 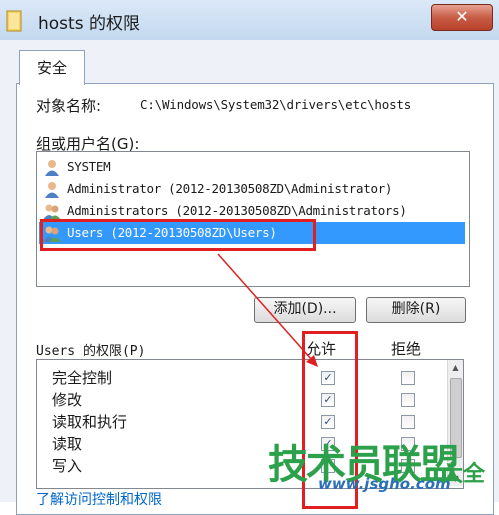 What do you see at coordinates (463, 474) in the screenshot?
I see `watermark-big: 大全` at bounding box center [463, 474].